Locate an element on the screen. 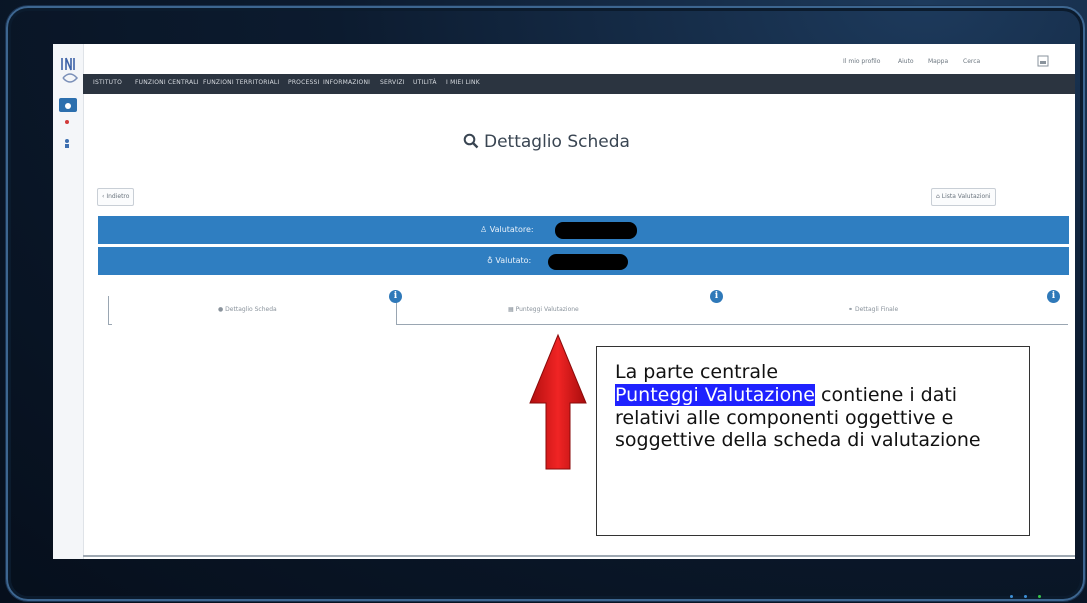 The height and width of the screenshot is (603, 1087). callout-line1: La parte centrale is located at coordinates (697, 372).